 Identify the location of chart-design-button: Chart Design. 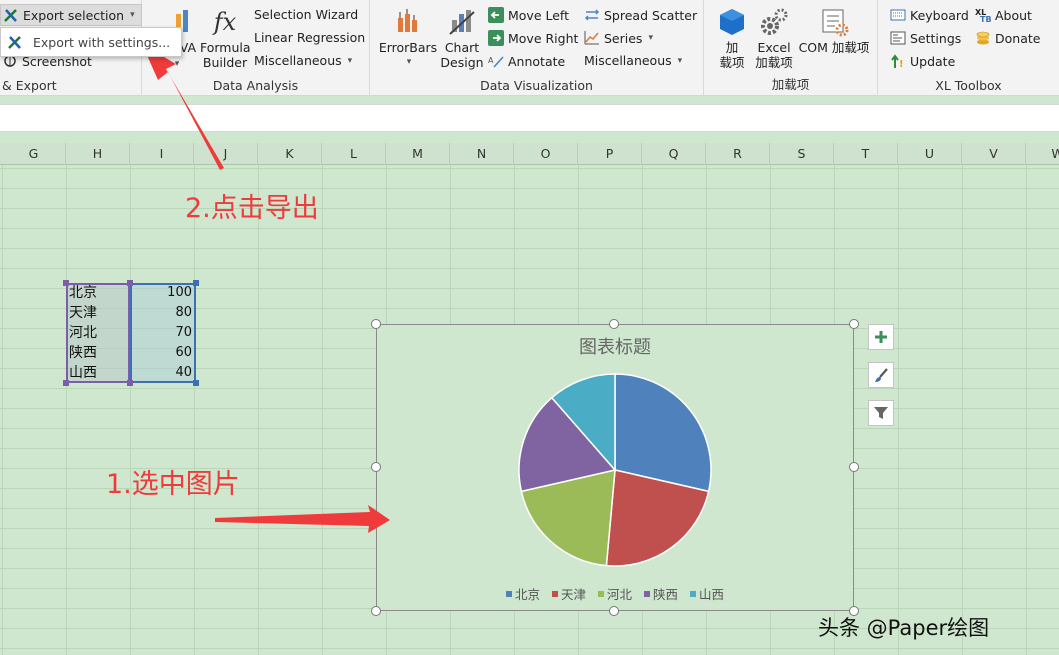
(462, 38).